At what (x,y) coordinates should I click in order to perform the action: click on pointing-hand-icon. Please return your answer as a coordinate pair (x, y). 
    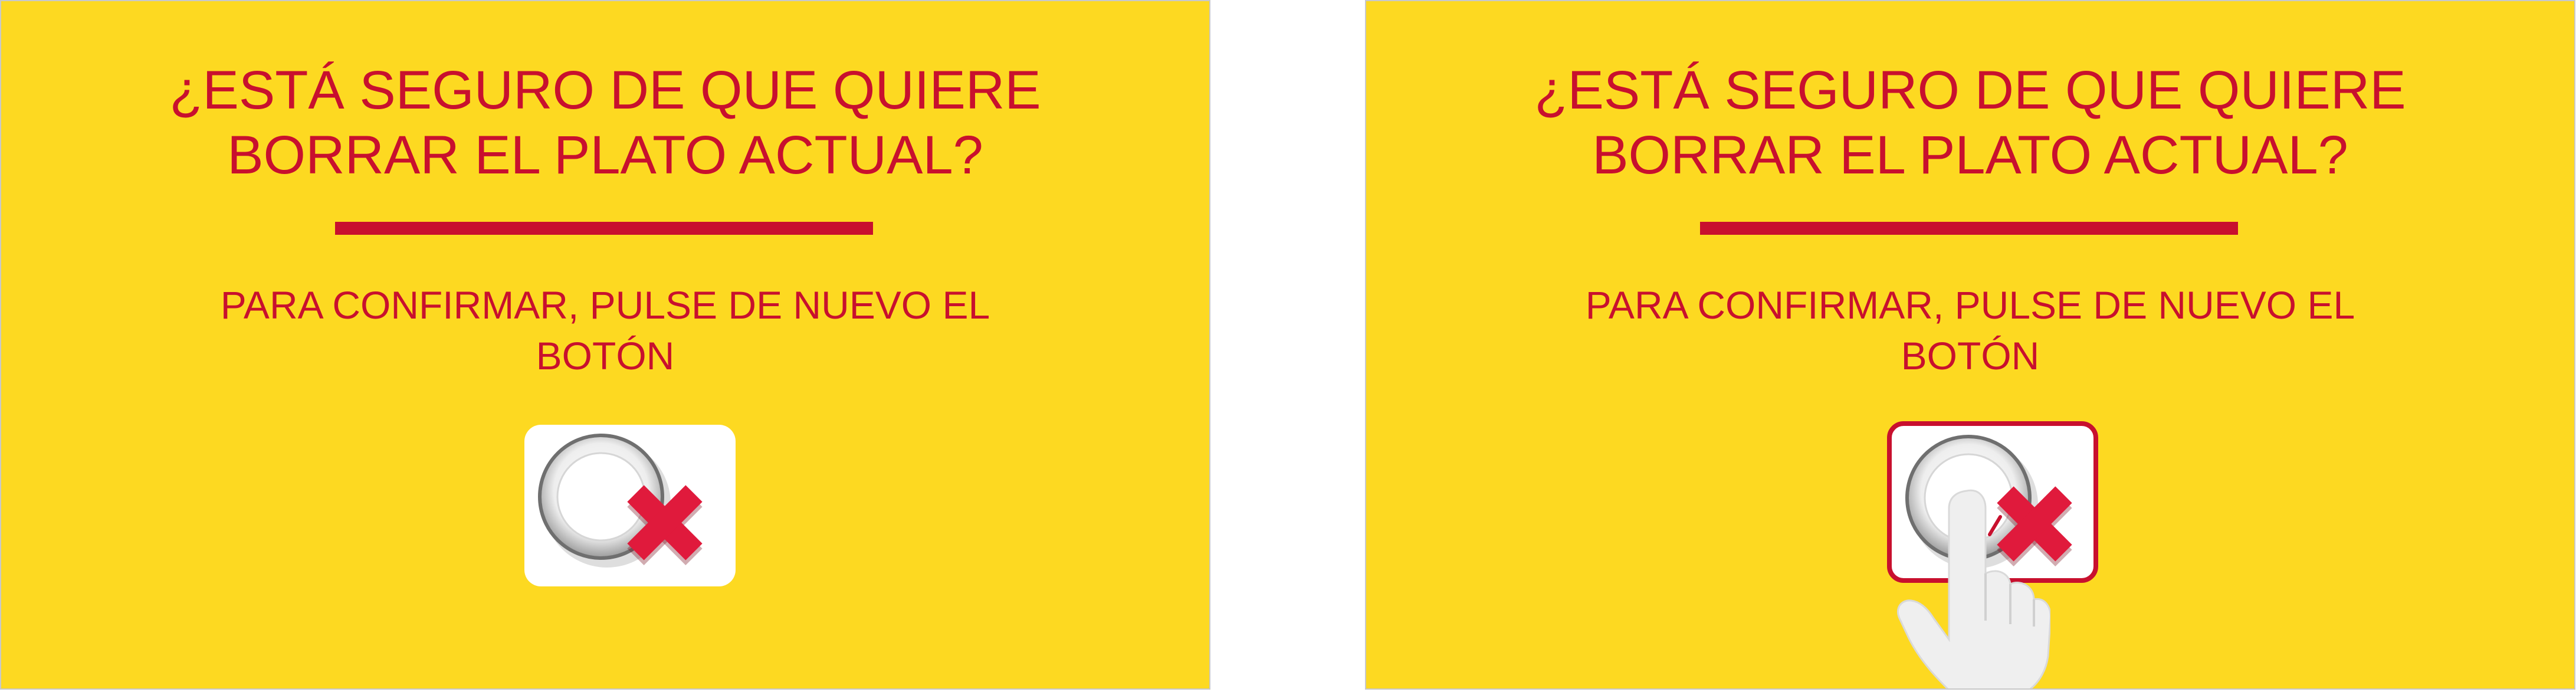
    Looking at the image, I should click on (1973, 588).